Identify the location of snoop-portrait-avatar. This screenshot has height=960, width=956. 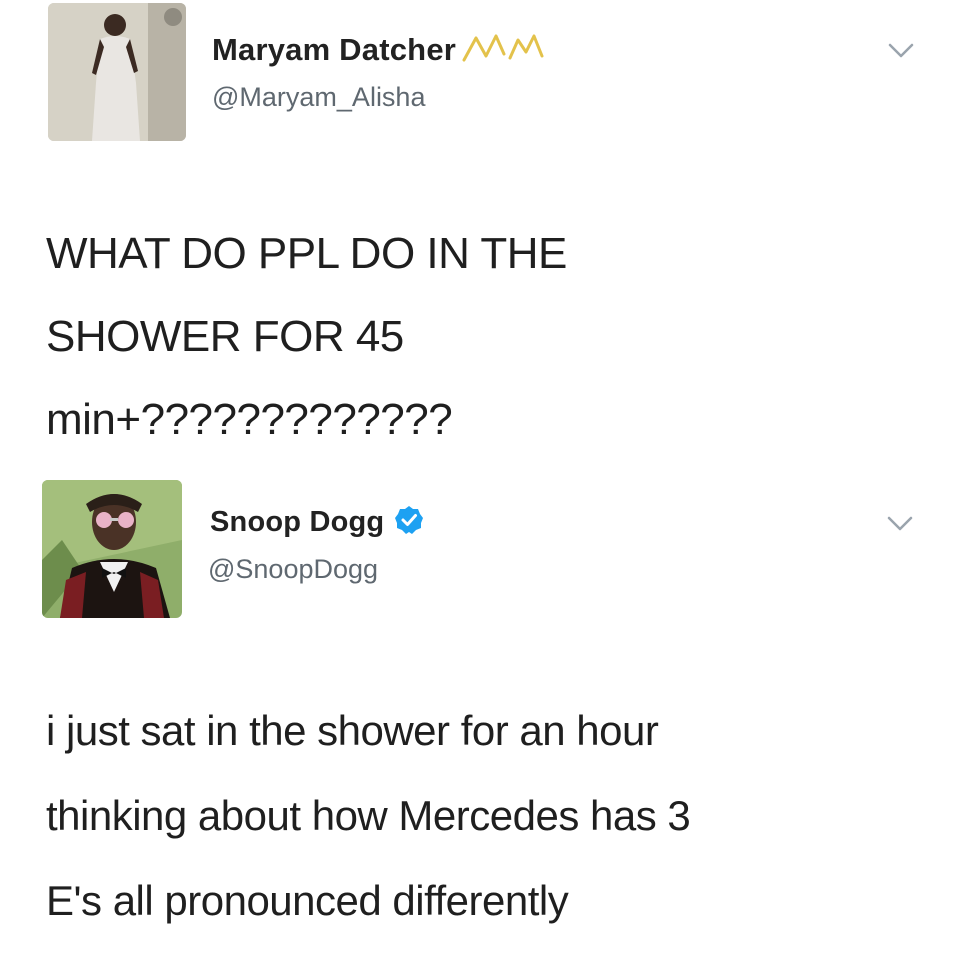
(112, 549).